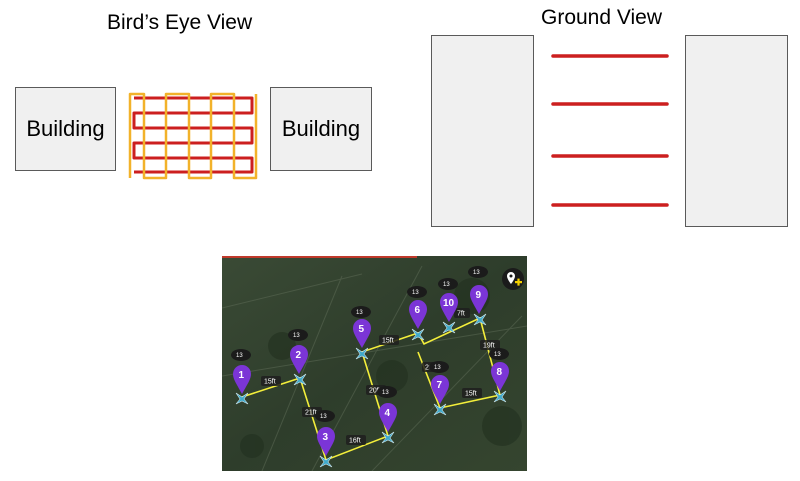  What do you see at coordinates (489, 346) in the screenshot?
I see `segment-label: 19ft` at bounding box center [489, 346].